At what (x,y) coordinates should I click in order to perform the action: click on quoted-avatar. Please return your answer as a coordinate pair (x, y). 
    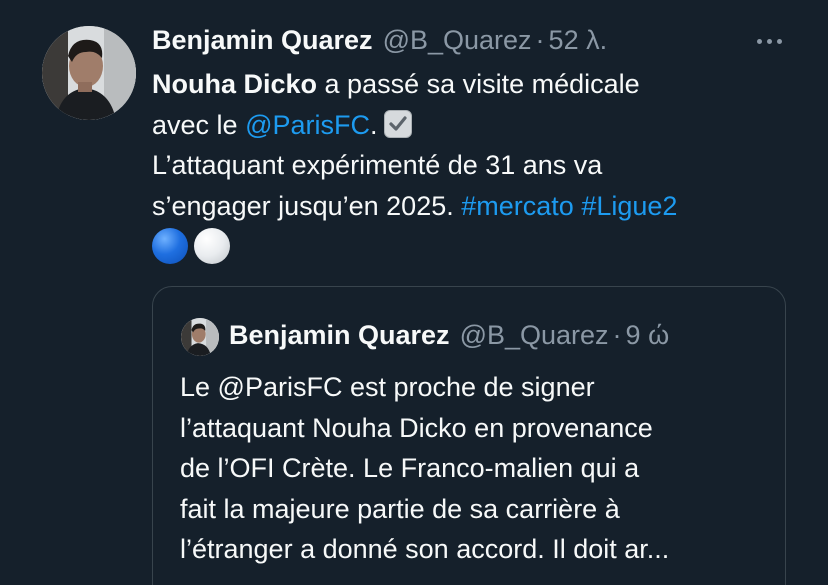
    Looking at the image, I should click on (200, 337).